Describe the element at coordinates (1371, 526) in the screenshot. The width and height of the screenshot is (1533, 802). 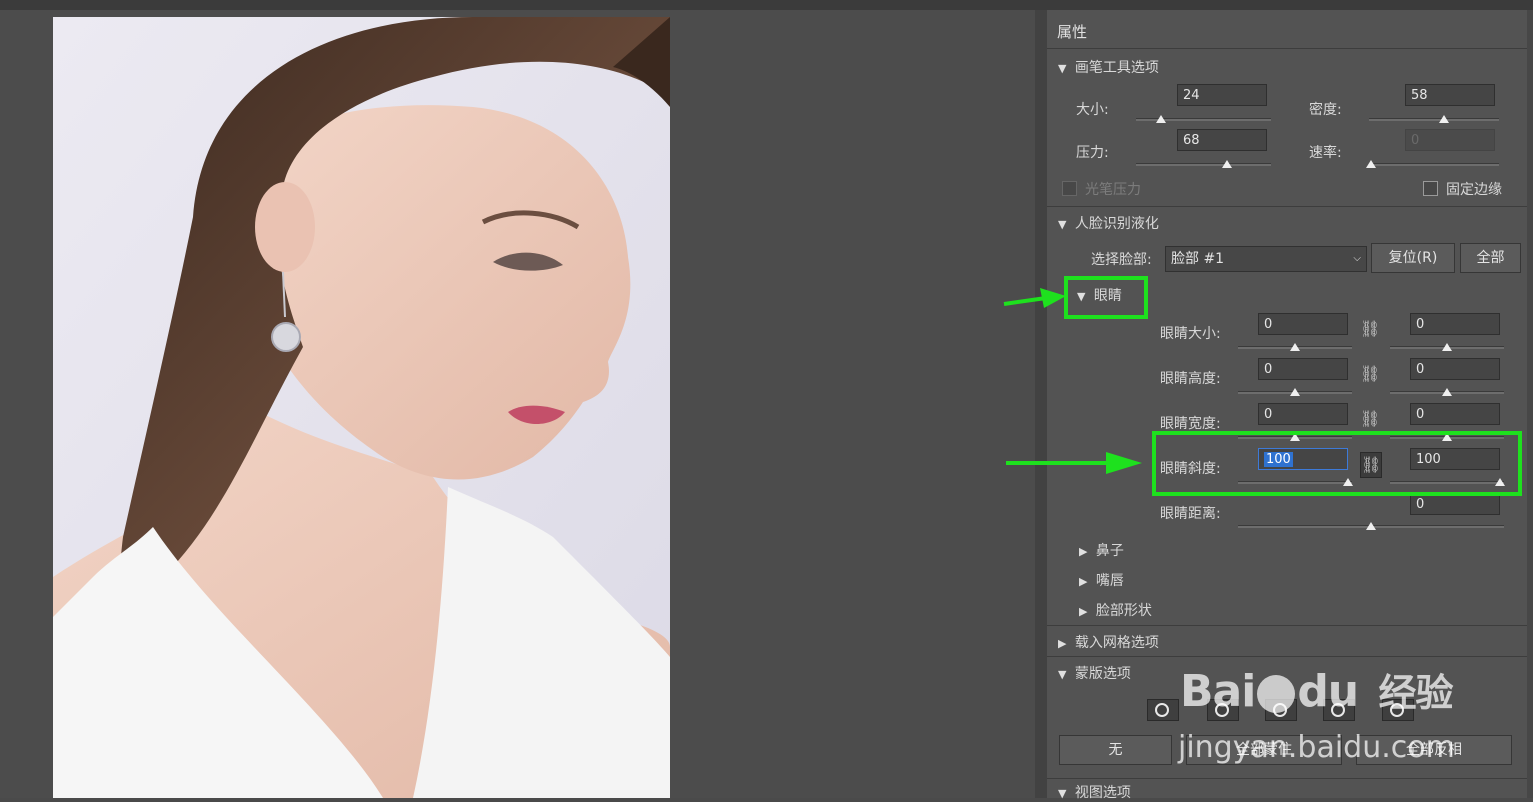
I see `eye-distance-slider-thumb` at that location.